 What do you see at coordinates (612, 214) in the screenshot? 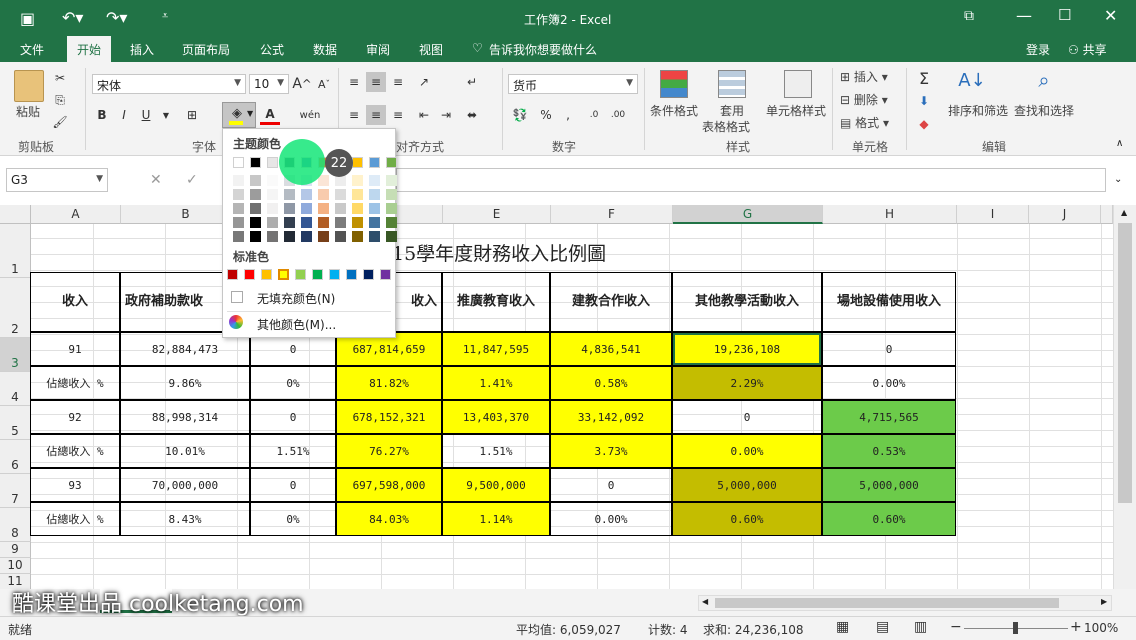
I see `col-header-f: F` at bounding box center [612, 214].